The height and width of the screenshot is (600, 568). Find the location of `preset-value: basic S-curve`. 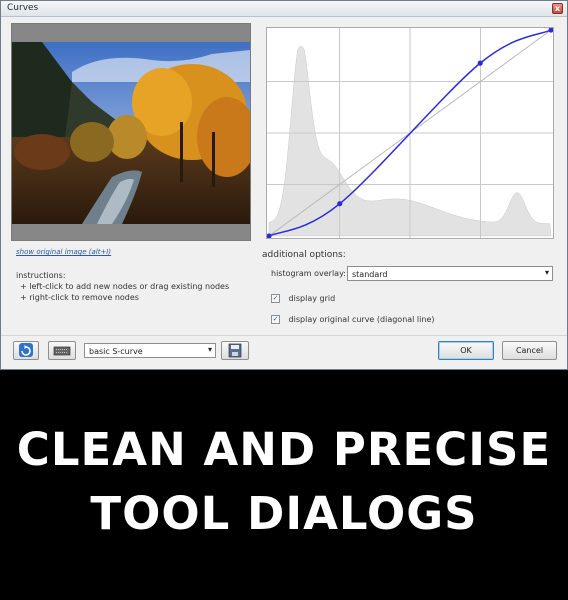

preset-value: basic S-curve is located at coordinates (116, 351).